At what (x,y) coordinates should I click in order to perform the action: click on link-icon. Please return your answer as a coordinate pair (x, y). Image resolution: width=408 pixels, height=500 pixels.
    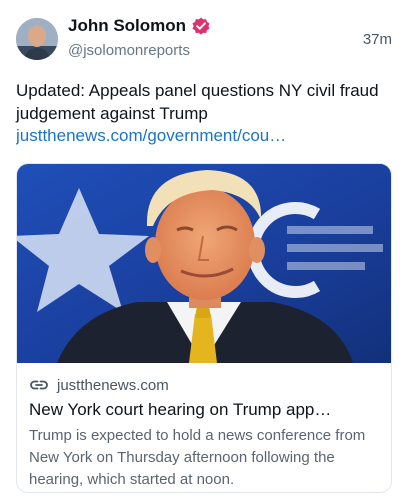
    Looking at the image, I should click on (39, 385).